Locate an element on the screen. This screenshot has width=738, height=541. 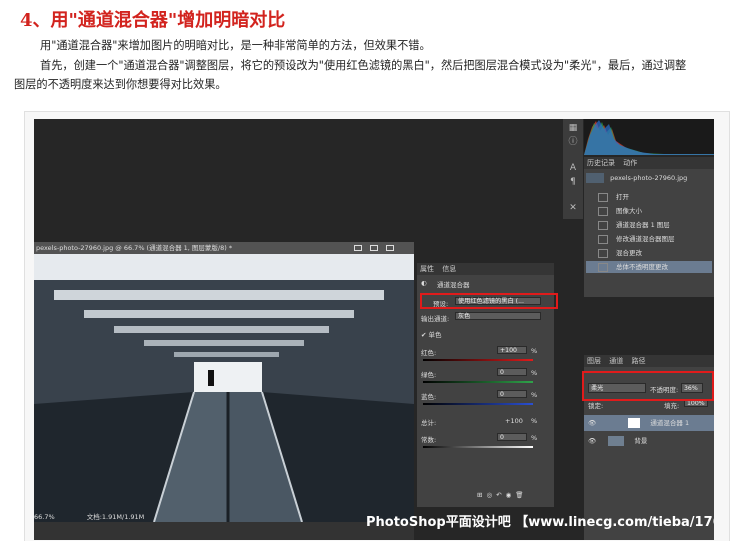
history-item-selected: 总体不透明度更改 is located at coordinates (649, 267).